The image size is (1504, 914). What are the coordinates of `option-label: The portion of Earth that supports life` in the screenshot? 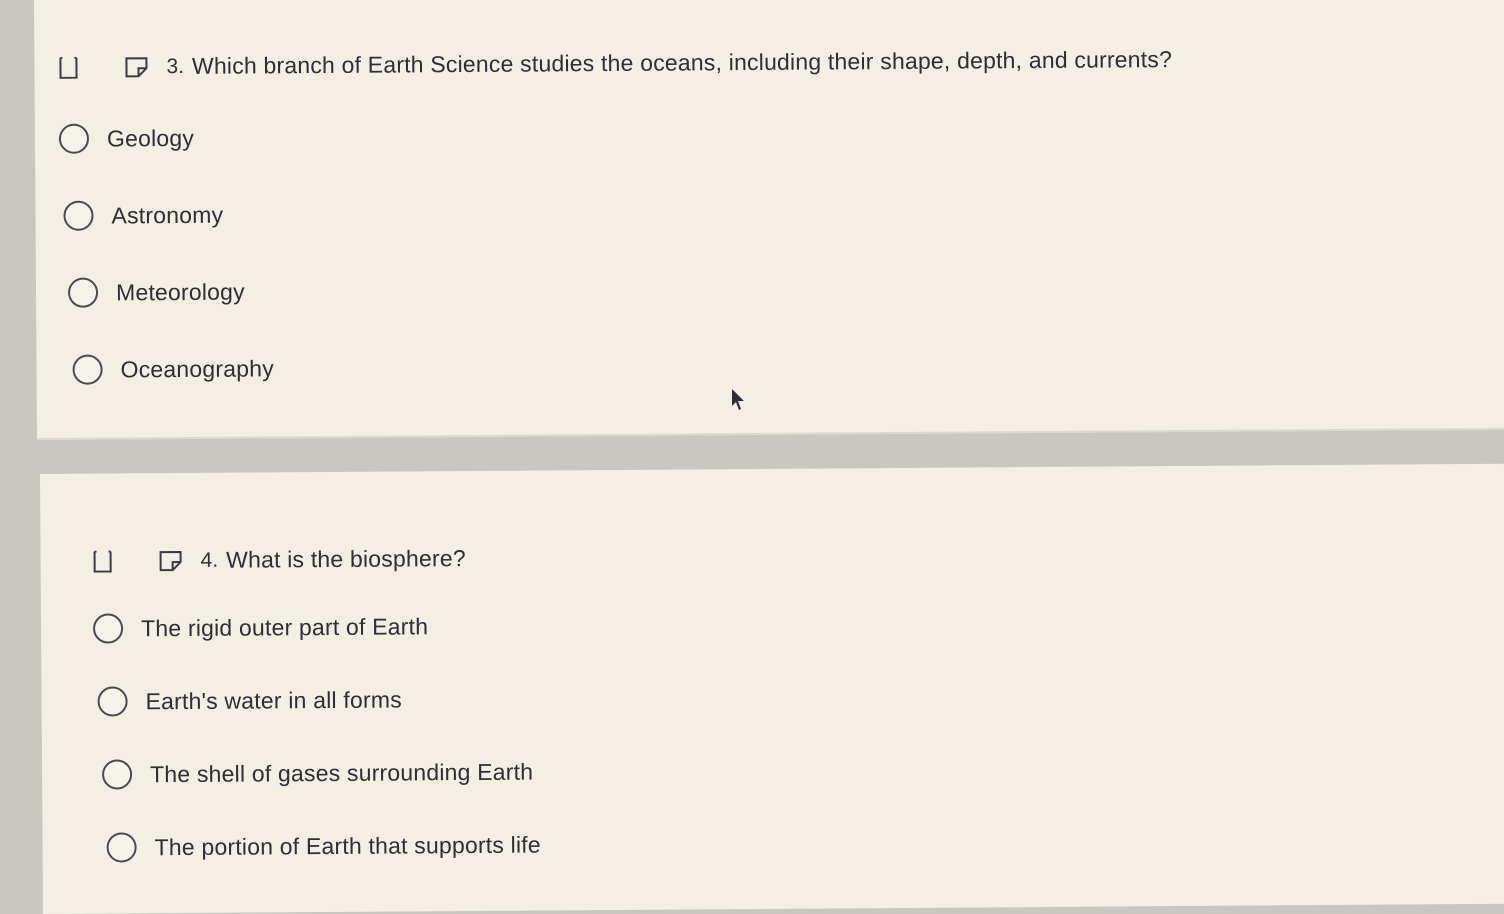 It's located at (347, 845).